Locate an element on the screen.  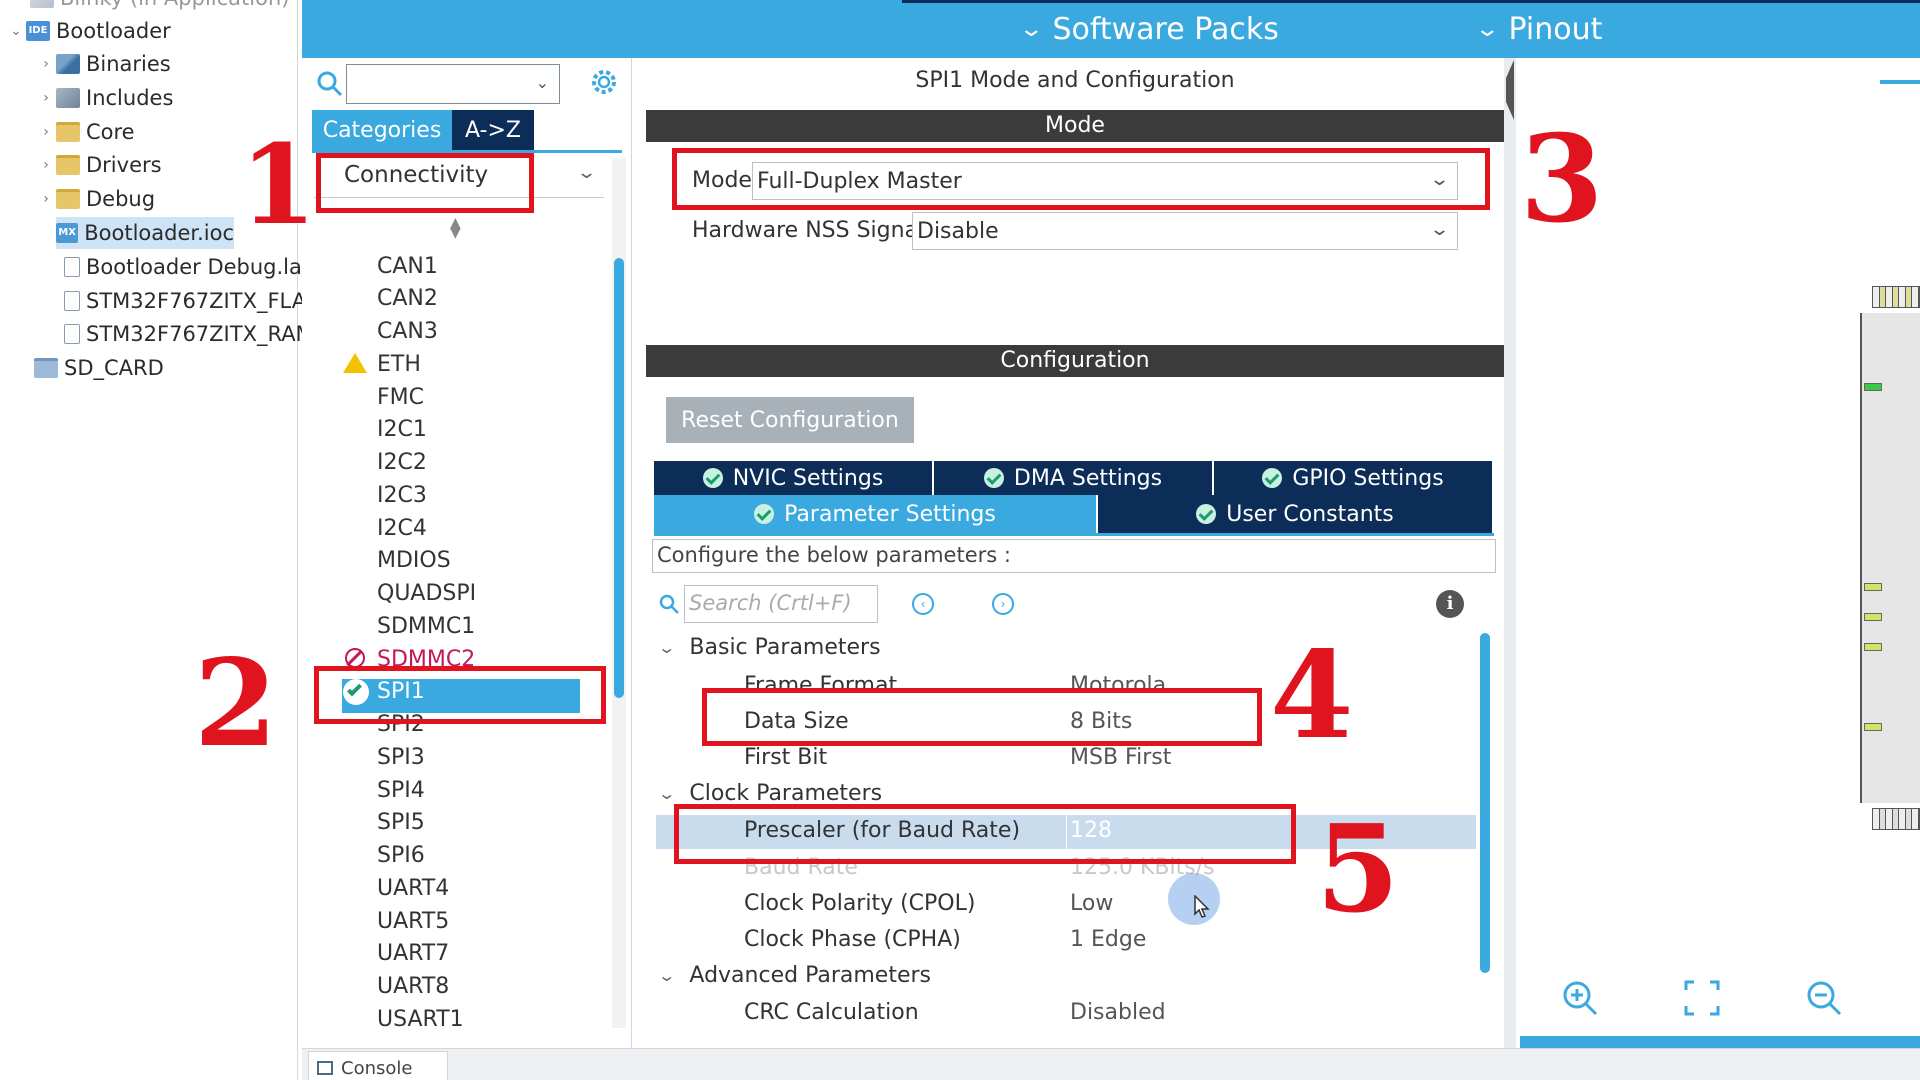
peripheral-item-spi5: SPI5 is located at coordinates (401, 823).